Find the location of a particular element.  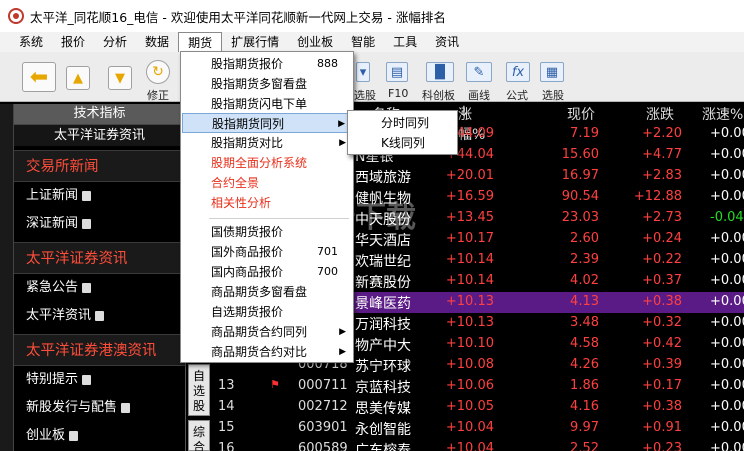

panel-header: 技术指标 is located at coordinates (99, 114).